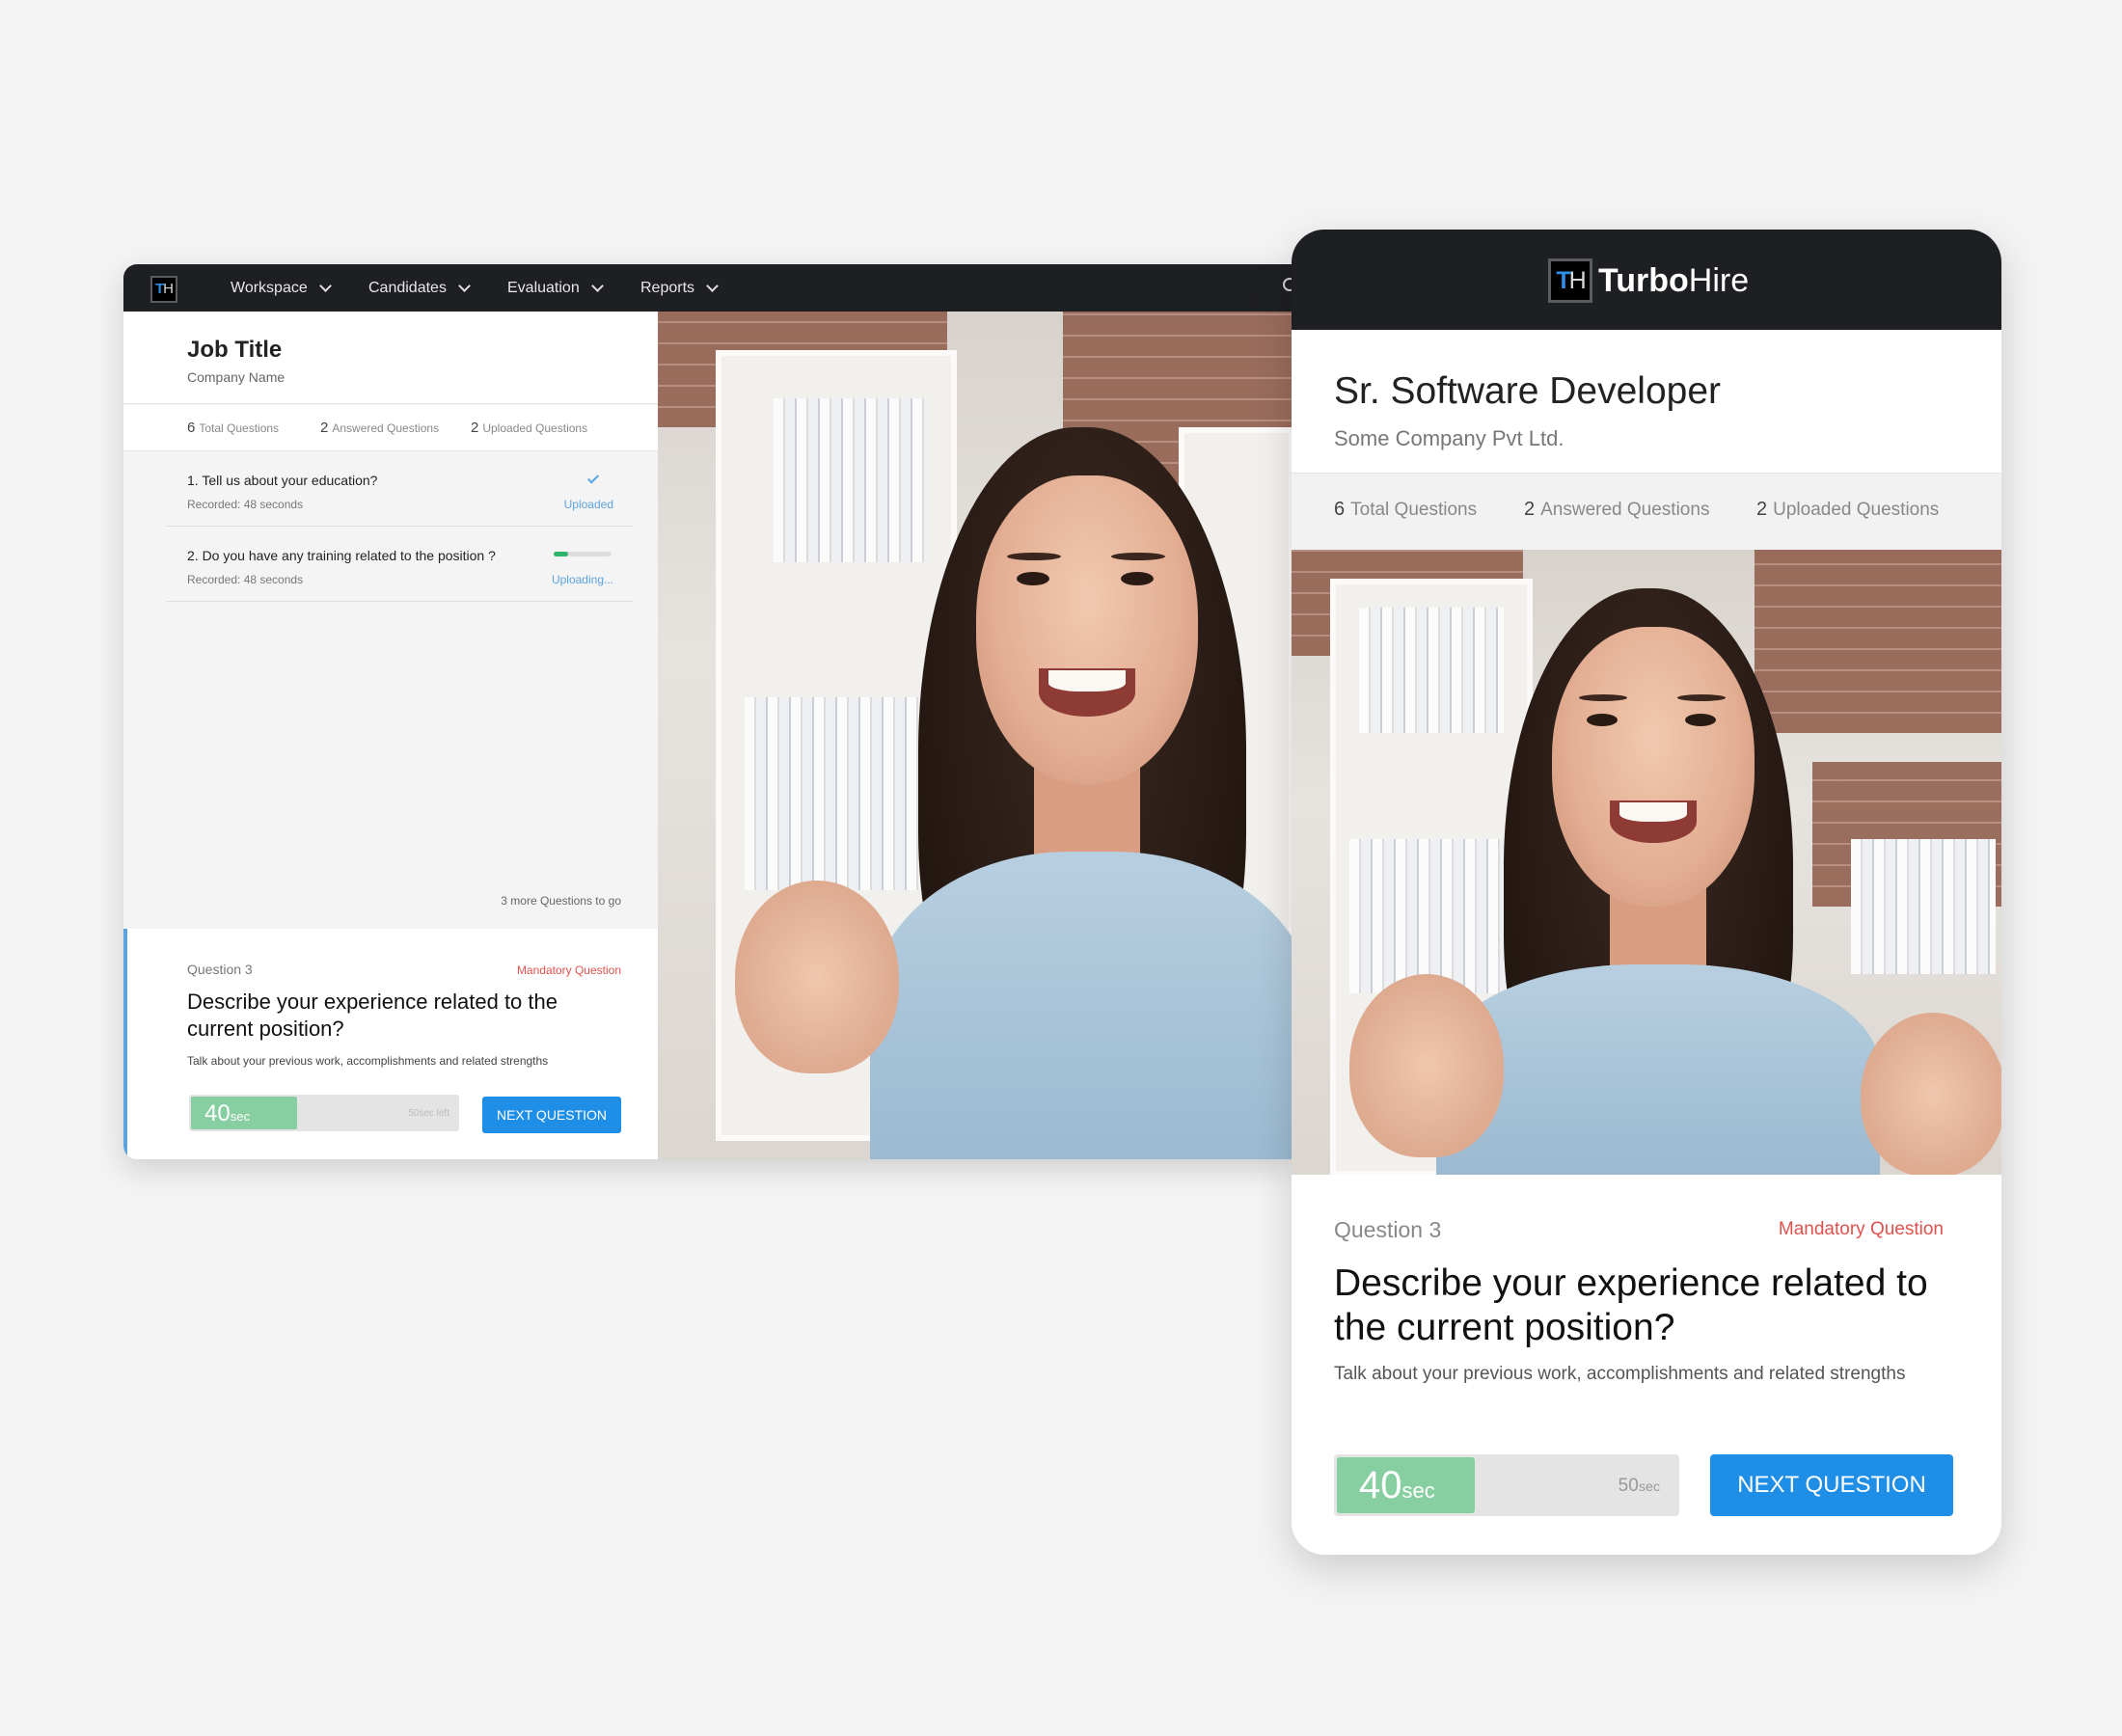  What do you see at coordinates (1639, 1486) in the screenshot?
I see `timer-remaining: 50sec` at bounding box center [1639, 1486].